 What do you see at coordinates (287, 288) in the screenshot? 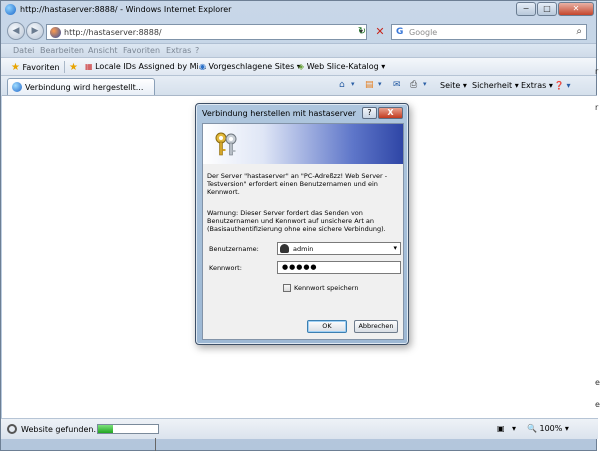
I see `remember-password-checkbox` at bounding box center [287, 288].